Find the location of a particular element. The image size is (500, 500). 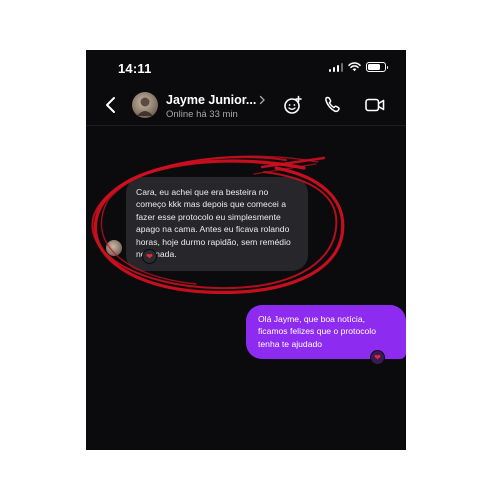

avatar is located at coordinates (145, 105).